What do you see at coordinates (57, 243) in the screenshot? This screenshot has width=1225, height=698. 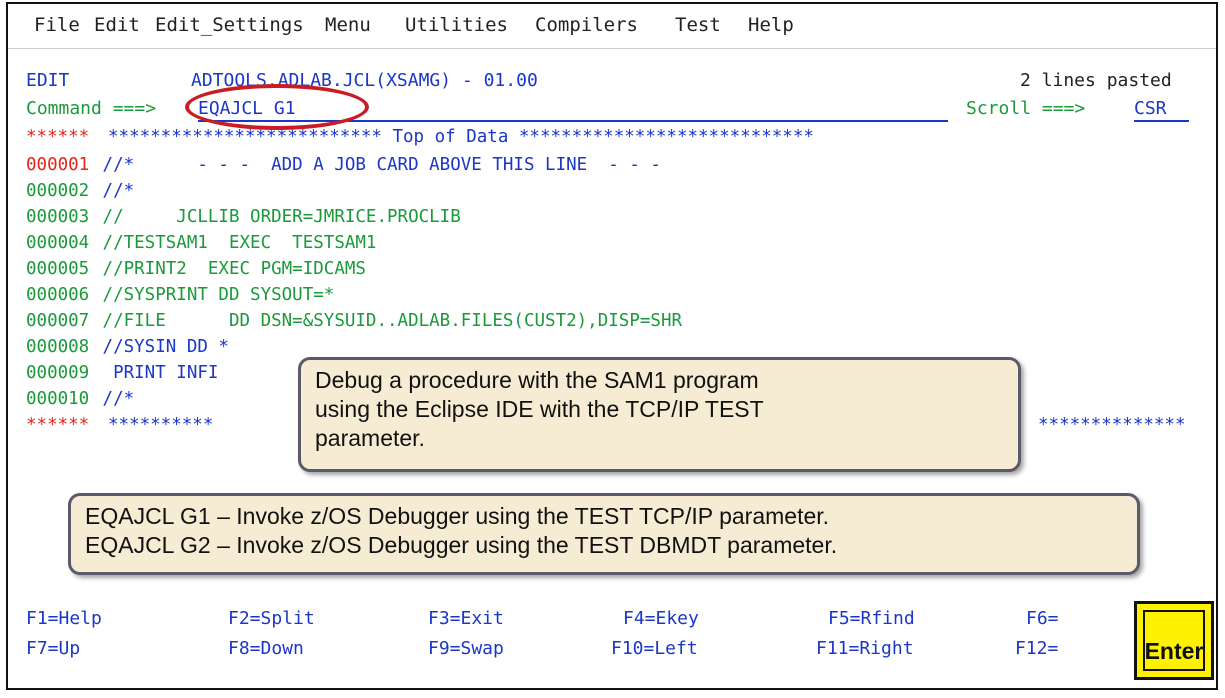 I see `line-number: 000004` at bounding box center [57, 243].